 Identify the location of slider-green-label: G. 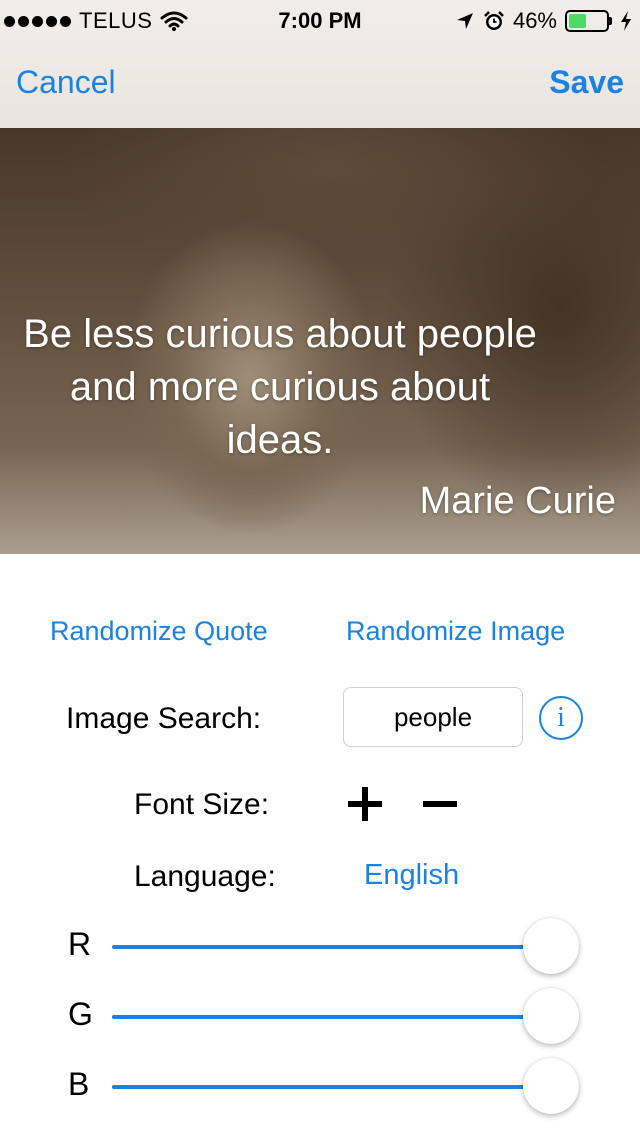
(80, 1014).